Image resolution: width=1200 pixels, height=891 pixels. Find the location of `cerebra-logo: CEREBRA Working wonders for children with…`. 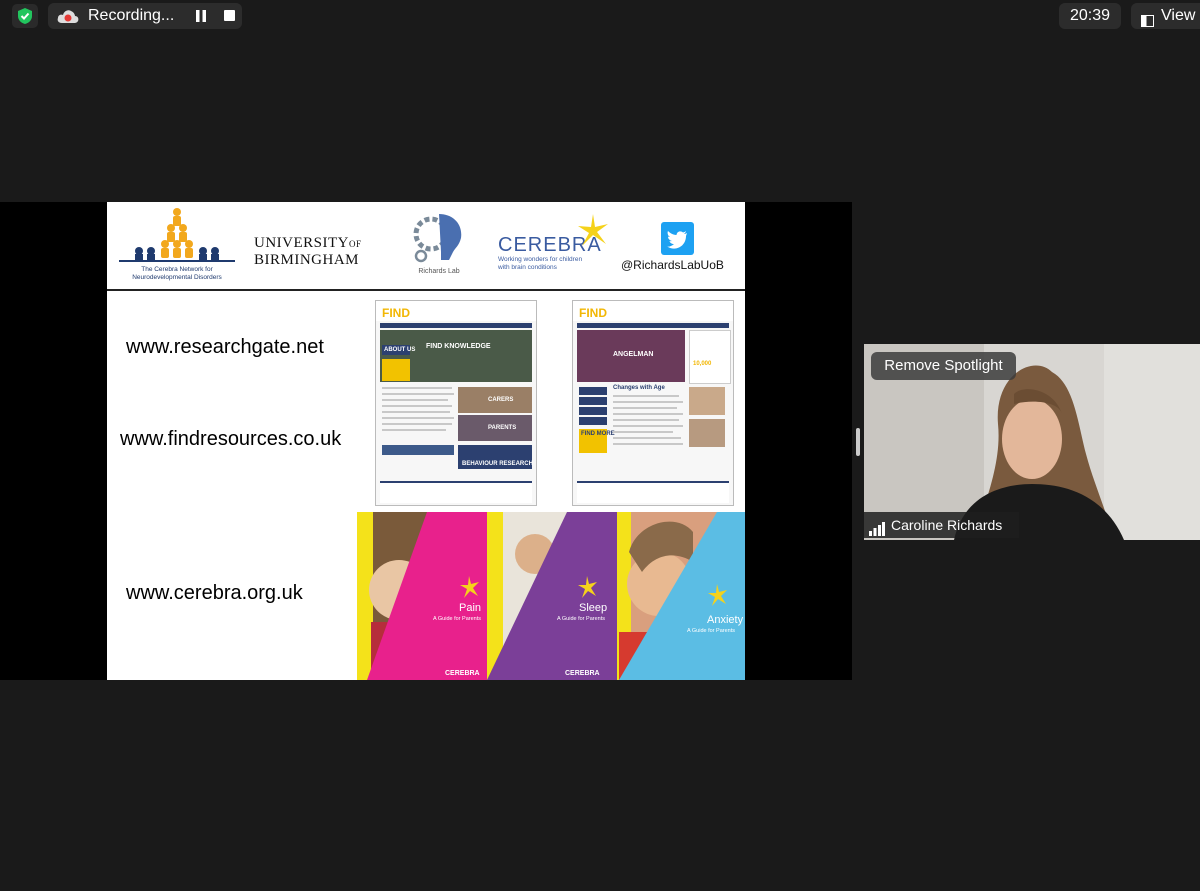

cerebra-logo: CEREBRA Working wonders for children with… is located at coordinates (553, 244).